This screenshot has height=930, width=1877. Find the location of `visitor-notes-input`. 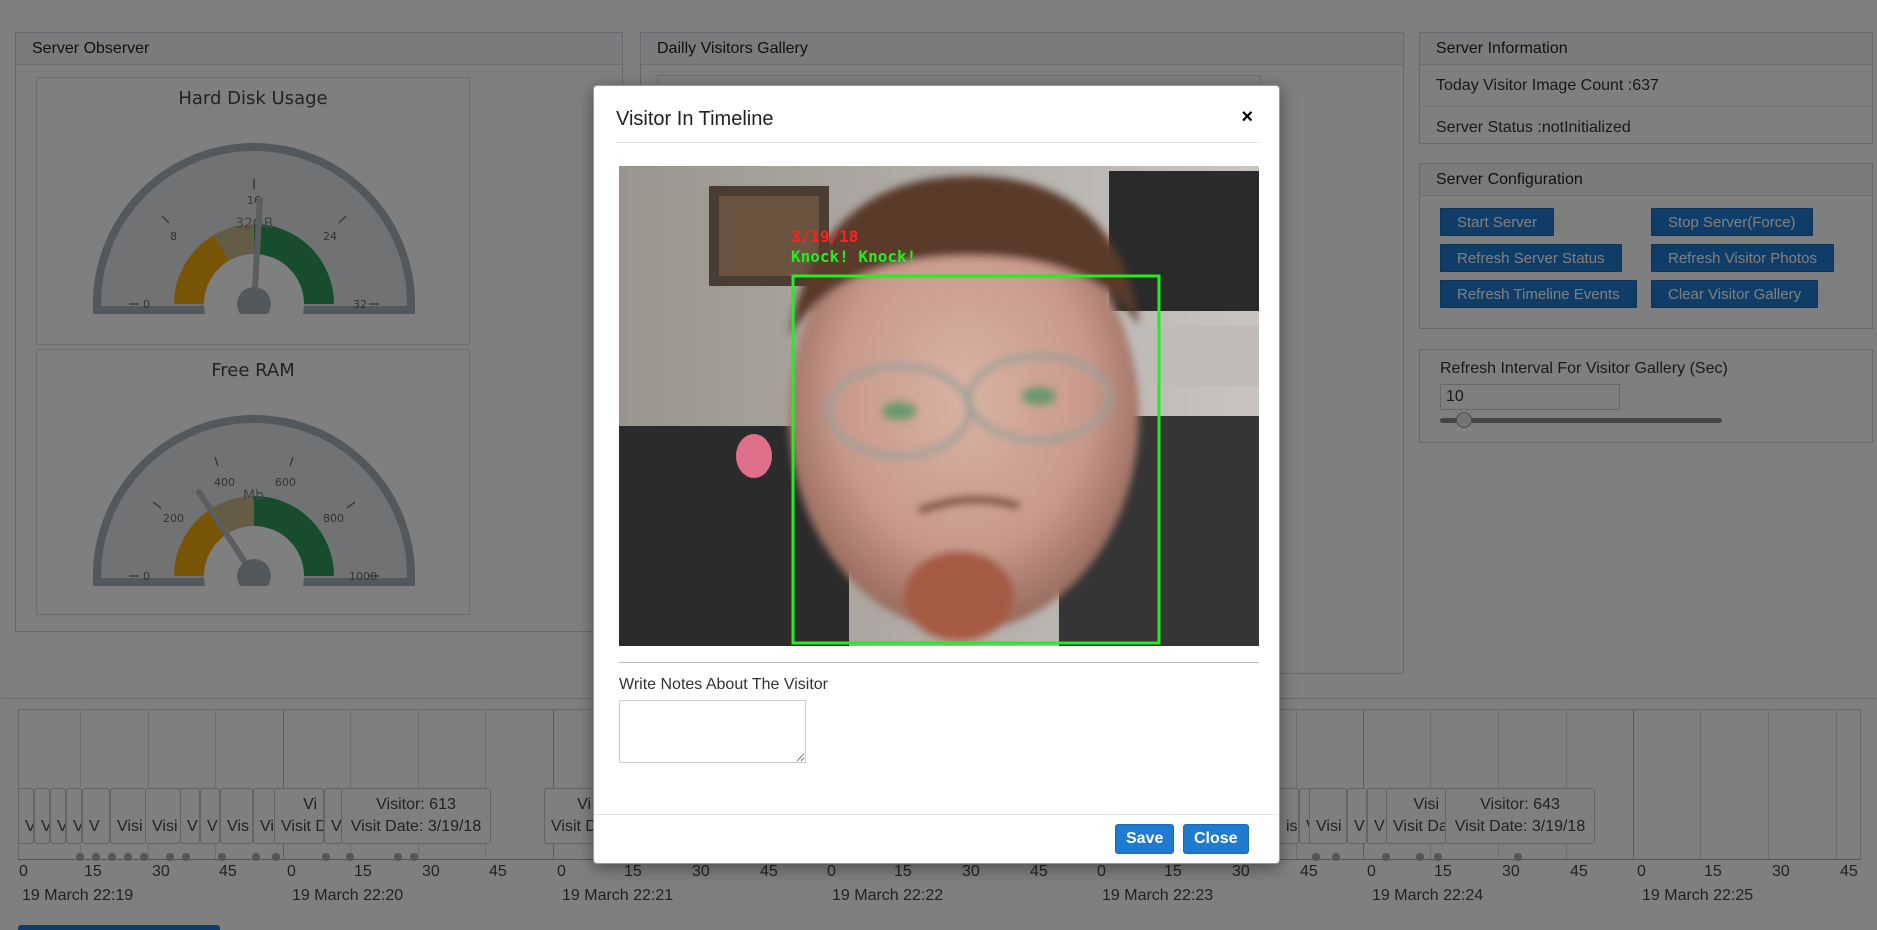

visitor-notes-input is located at coordinates (712, 731).